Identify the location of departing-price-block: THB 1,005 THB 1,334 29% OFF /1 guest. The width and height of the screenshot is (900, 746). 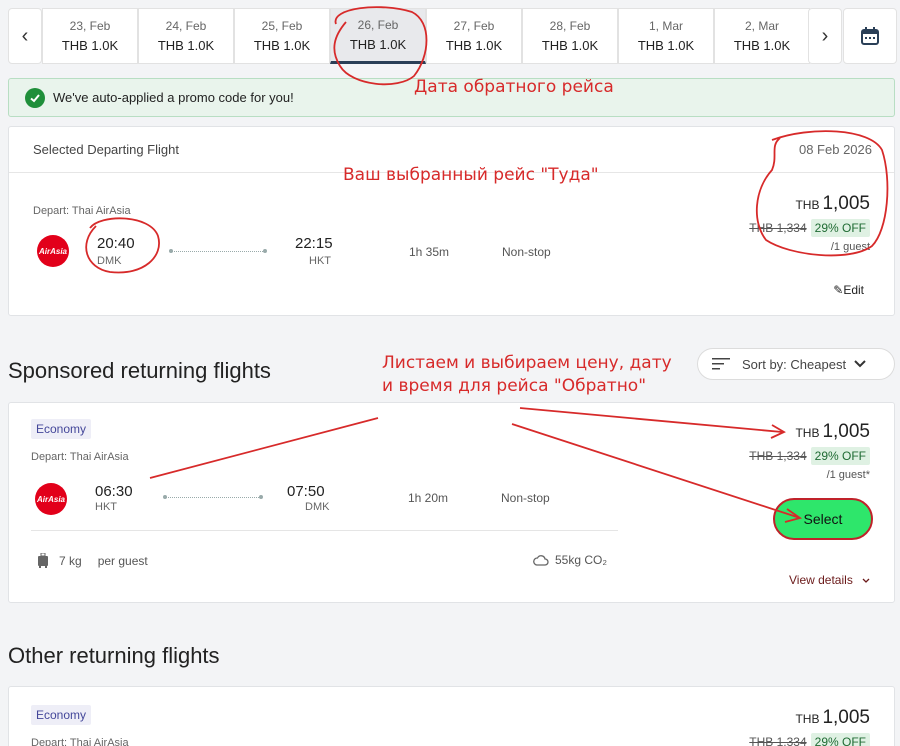
(809, 223).